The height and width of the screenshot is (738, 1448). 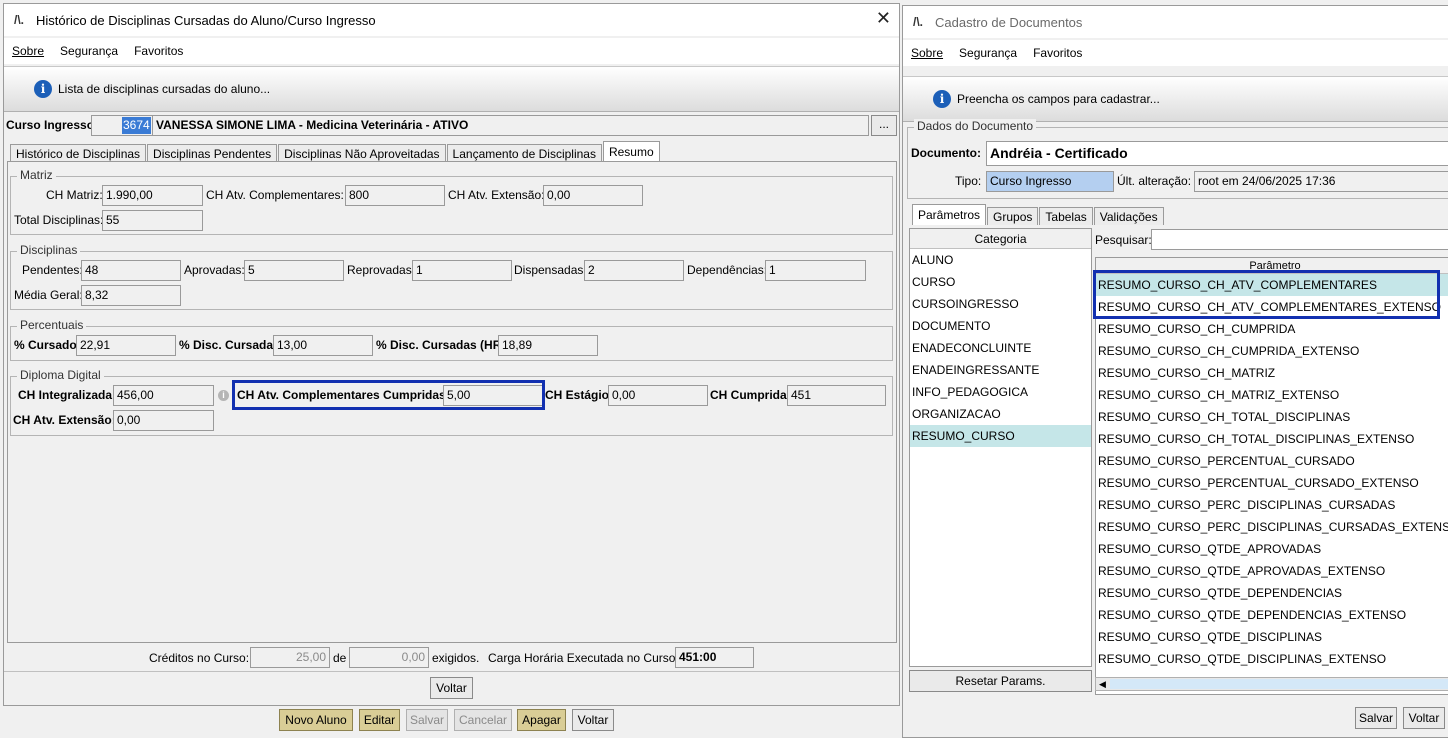 What do you see at coordinates (1000, 304) in the screenshot?
I see `categoria-item: CURSOINGRESSO` at bounding box center [1000, 304].